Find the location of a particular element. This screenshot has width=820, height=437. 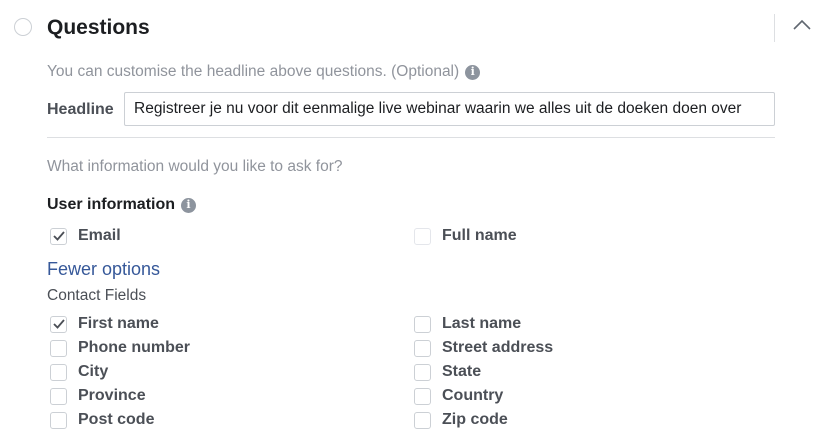

phone-number-checkbox is located at coordinates (58, 348).